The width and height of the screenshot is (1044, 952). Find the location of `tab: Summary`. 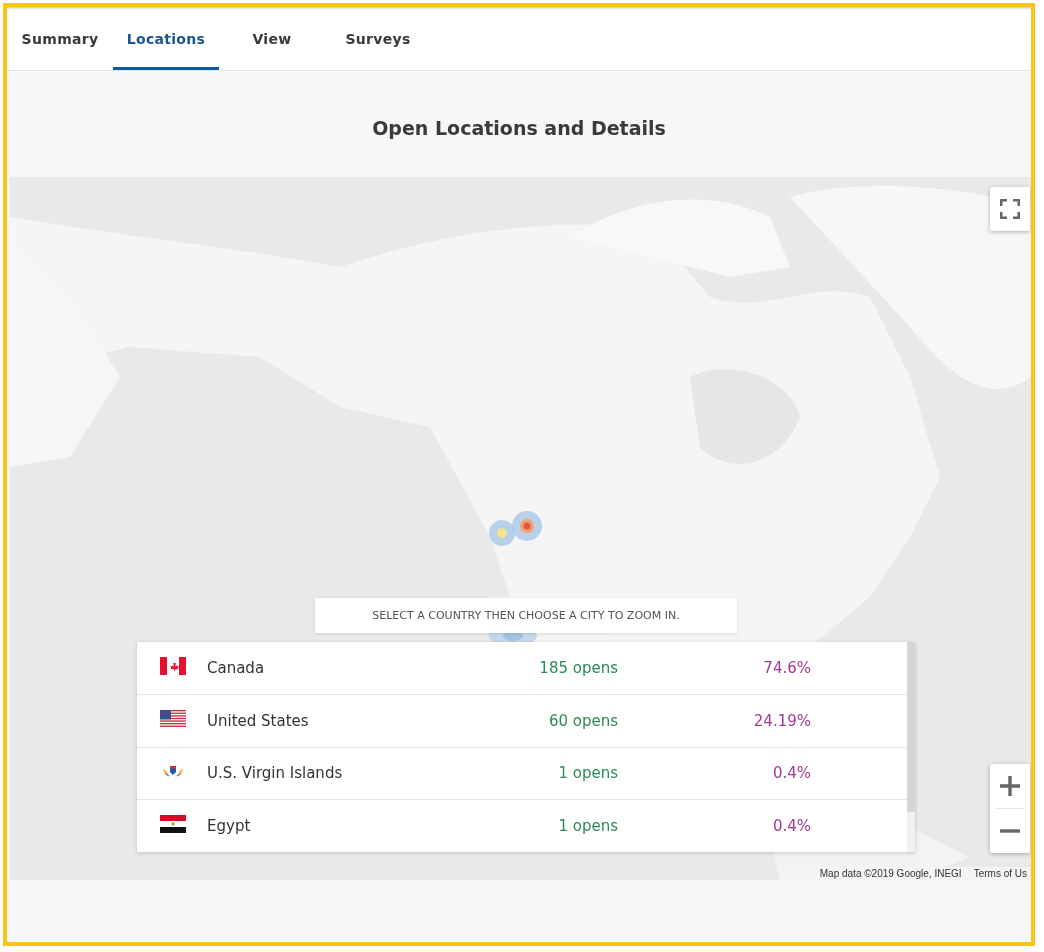

tab: Summary is located at coordinates (60, 38).